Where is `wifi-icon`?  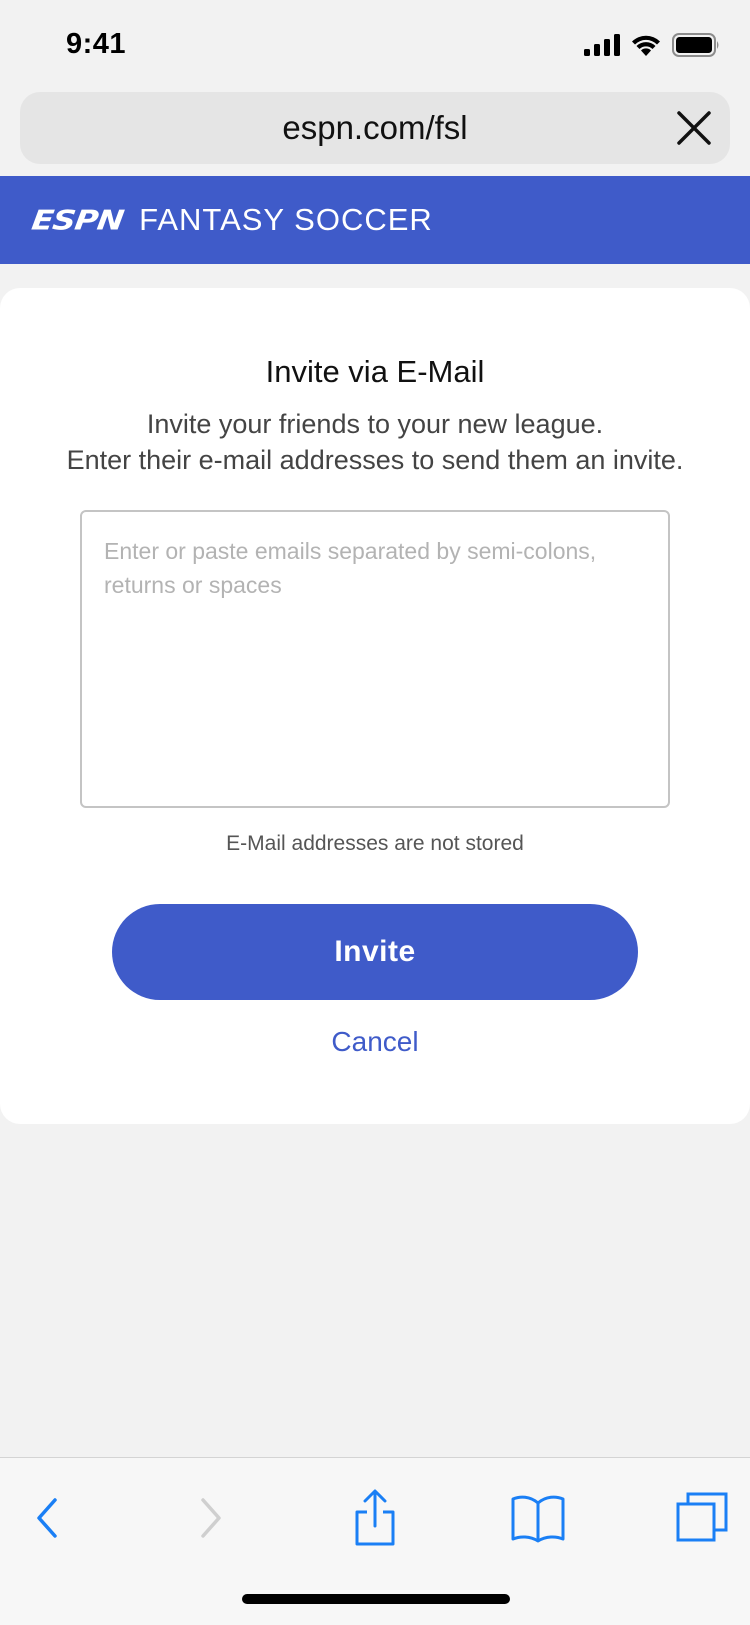 wifi-icon is located at coordinates (646, 47).